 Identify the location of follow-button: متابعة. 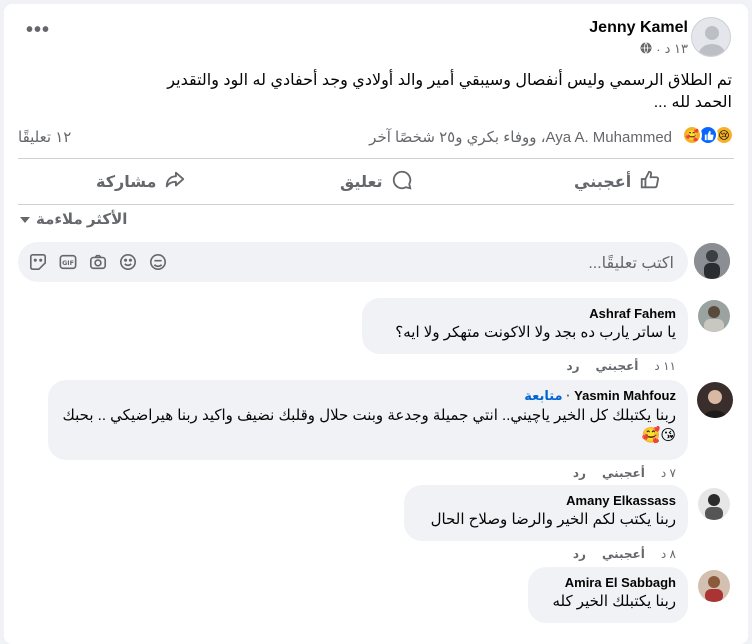
(543, 395).